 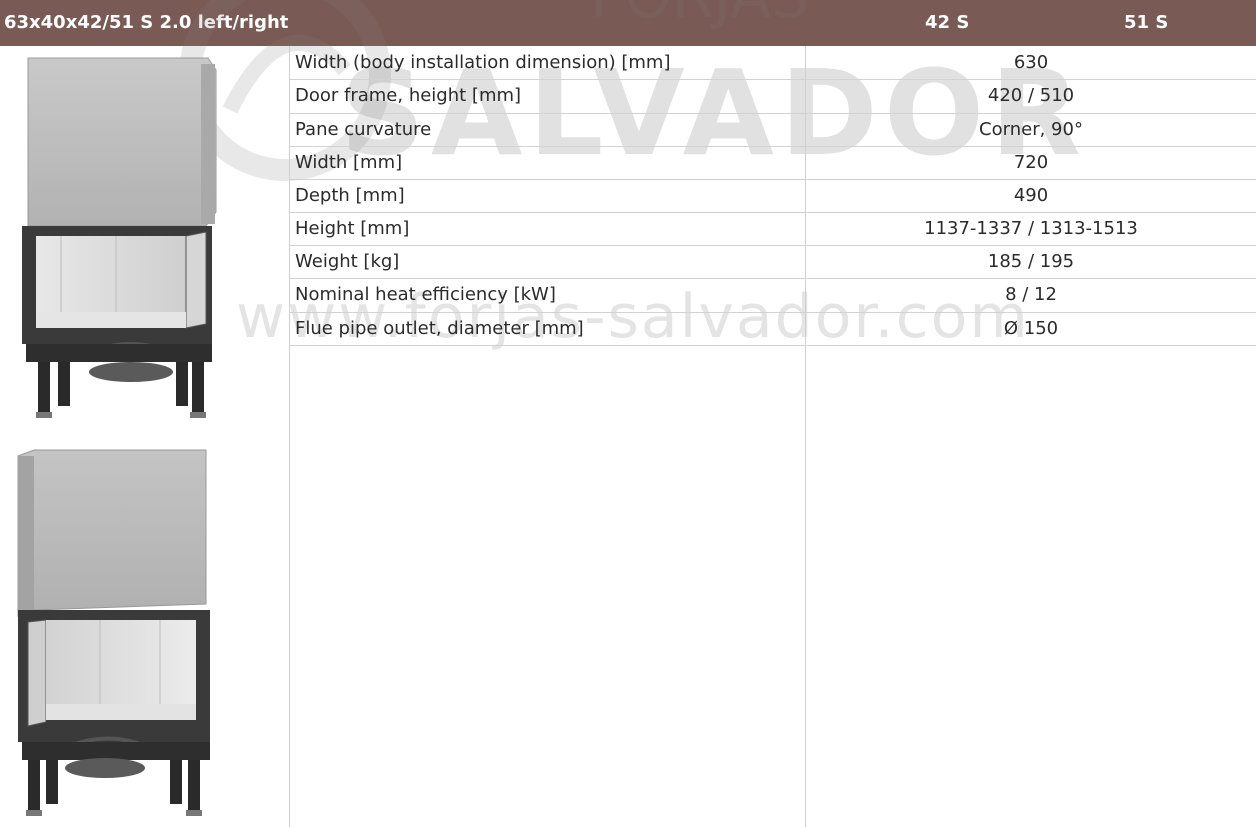 I want to click on spec-label: Weight [kg], so click(x=347, y=261).